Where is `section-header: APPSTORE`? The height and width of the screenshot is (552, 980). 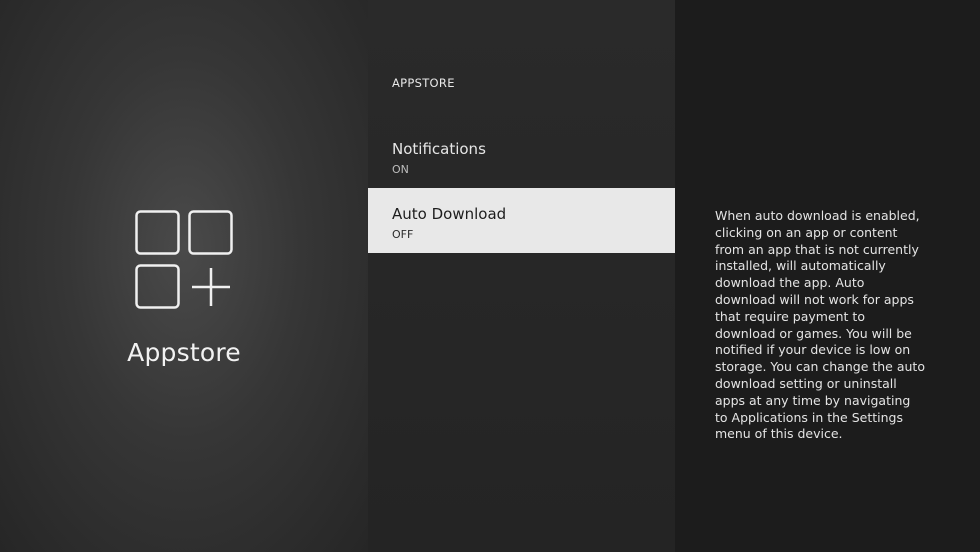 section-header: APPSTORE is located at coordinates (423, 83).